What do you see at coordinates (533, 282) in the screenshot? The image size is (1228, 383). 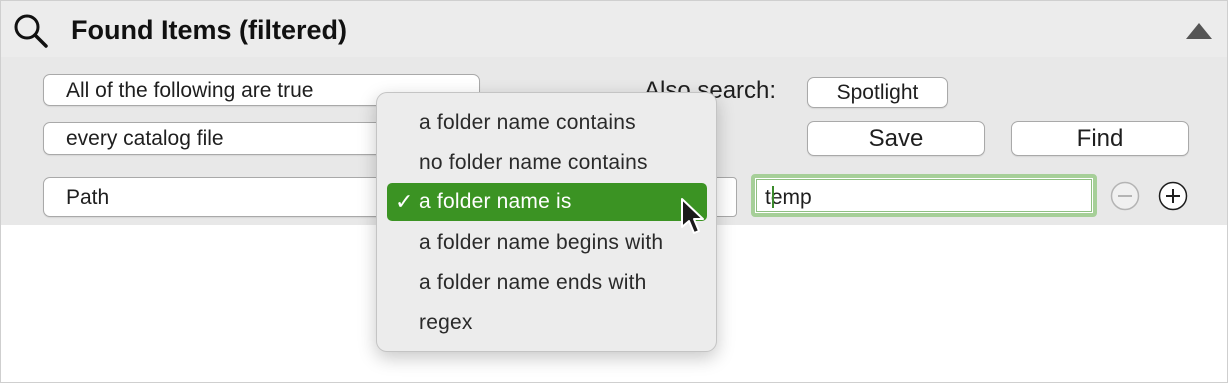 I see `menu-item-label: a folder name ends with` at bounding box center [533, 282].